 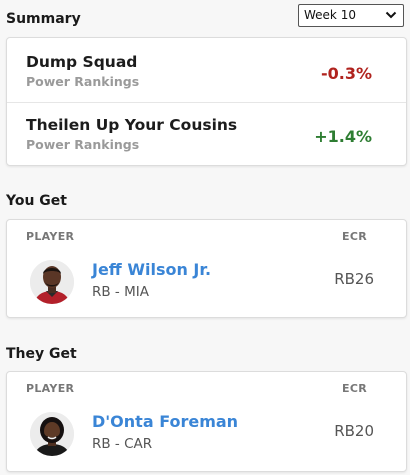 I want to click on team-name: Dump Squad, so click(x=82, y=62).